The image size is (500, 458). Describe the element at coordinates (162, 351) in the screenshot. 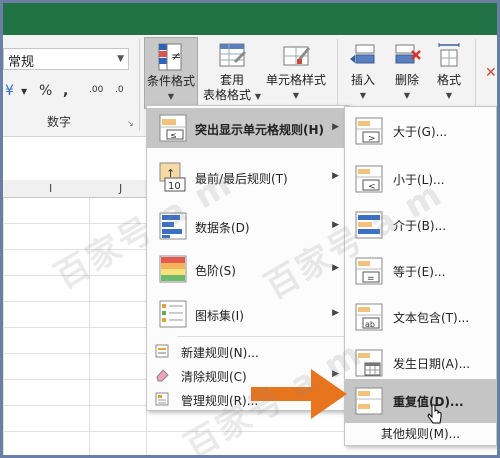

I see `new-rule-icon` at that location.